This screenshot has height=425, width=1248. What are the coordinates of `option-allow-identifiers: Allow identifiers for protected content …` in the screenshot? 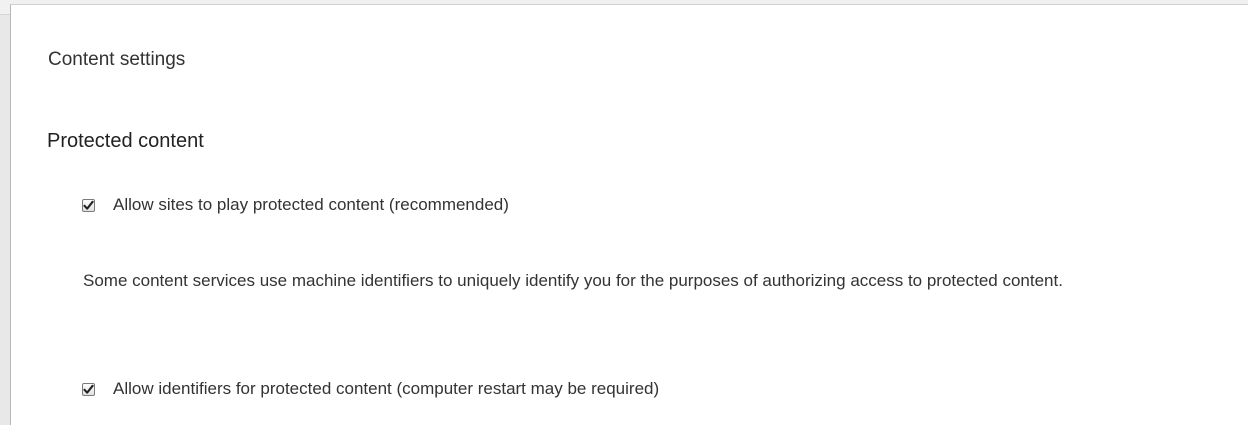 It's located at (370, 389).